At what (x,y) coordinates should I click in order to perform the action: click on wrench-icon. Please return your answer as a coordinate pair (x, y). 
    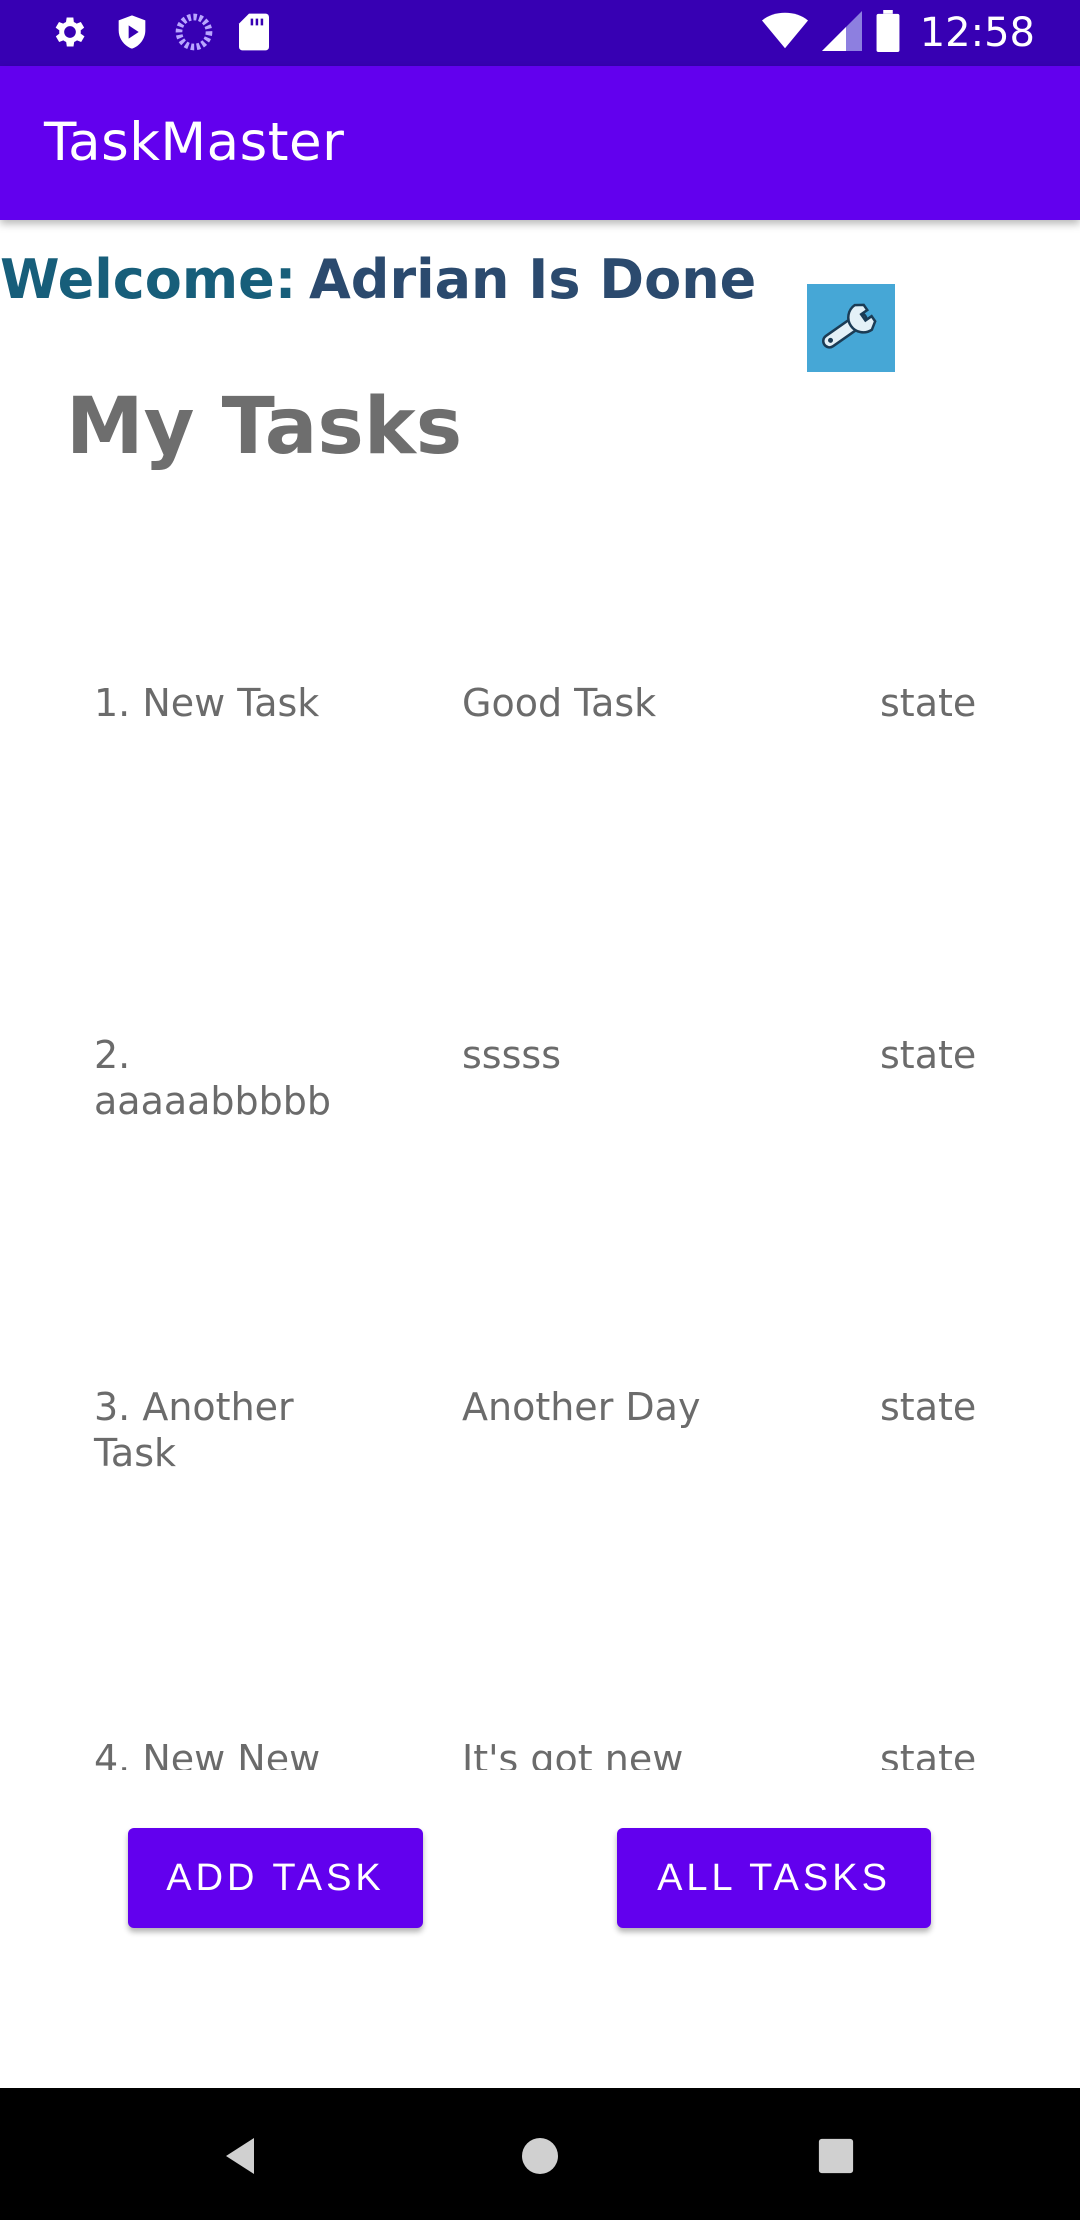
    Looking at the image, I should click on (851, 328).